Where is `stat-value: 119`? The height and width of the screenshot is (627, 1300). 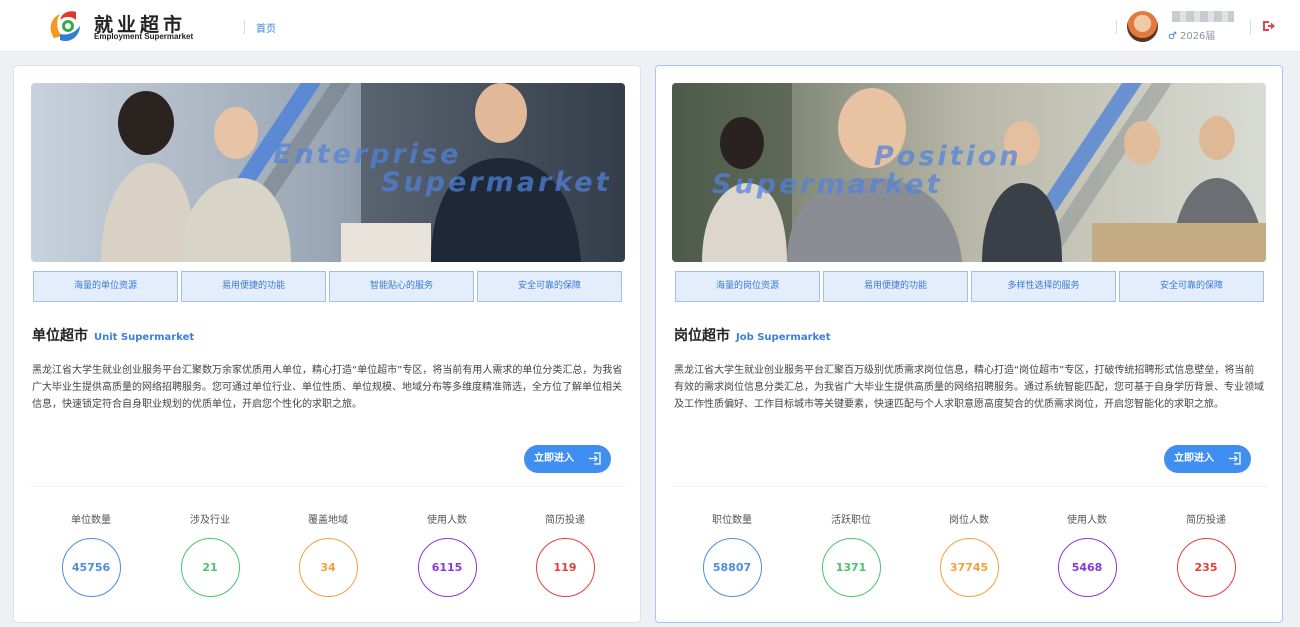 stat-value: 119 is located at coordinates (565, 567).